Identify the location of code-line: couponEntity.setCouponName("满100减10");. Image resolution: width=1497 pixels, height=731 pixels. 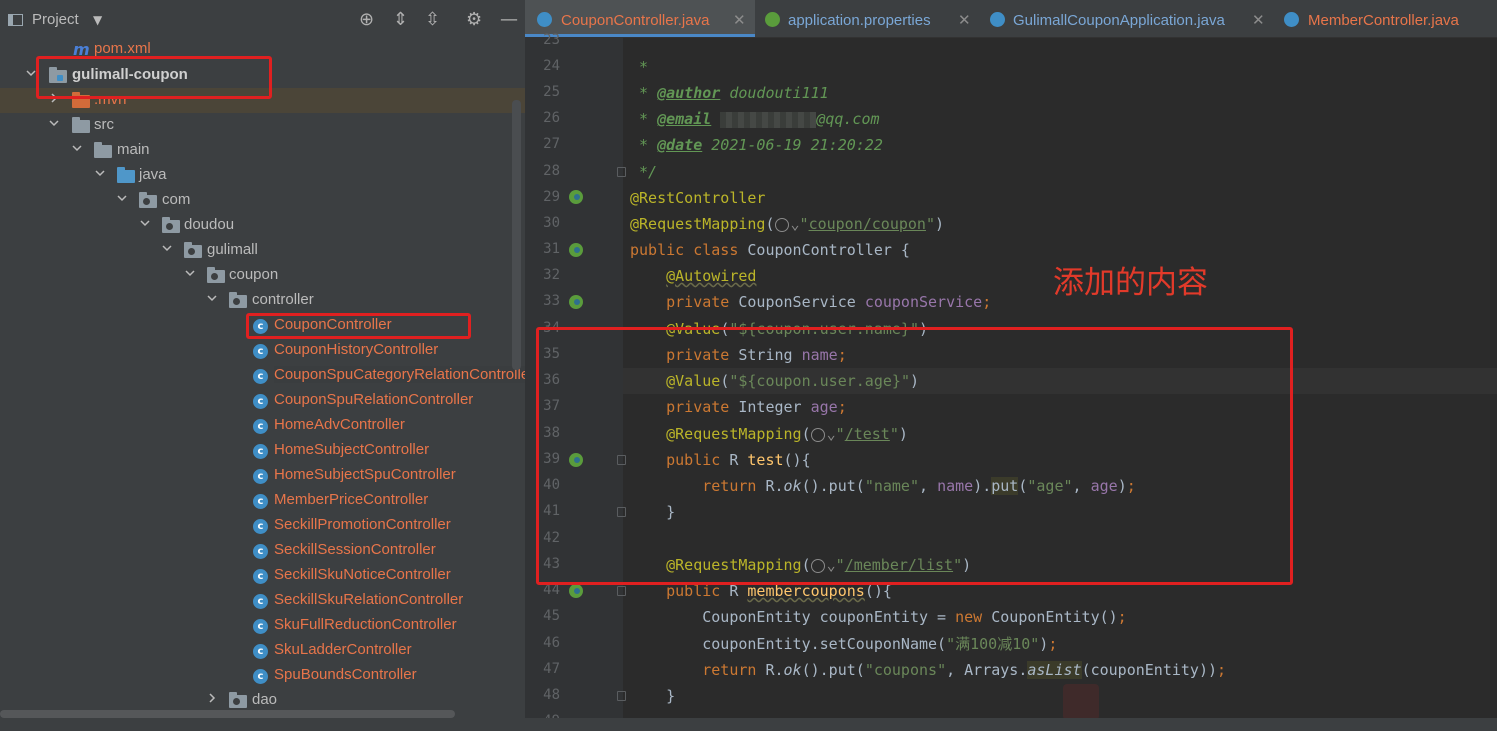
(844, 644).